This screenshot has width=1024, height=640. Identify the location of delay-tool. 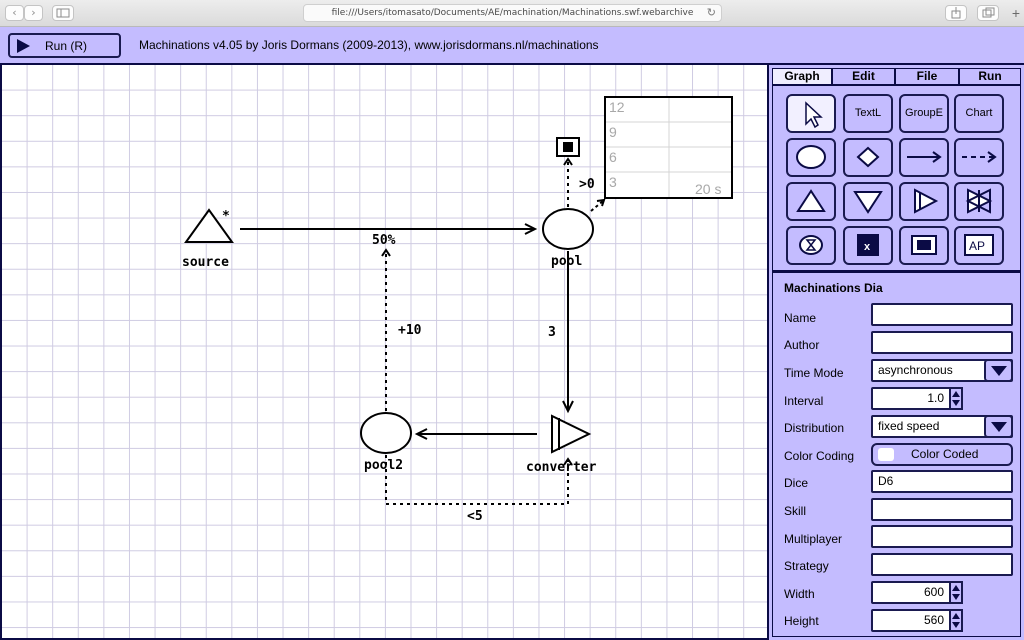
(811, 245).